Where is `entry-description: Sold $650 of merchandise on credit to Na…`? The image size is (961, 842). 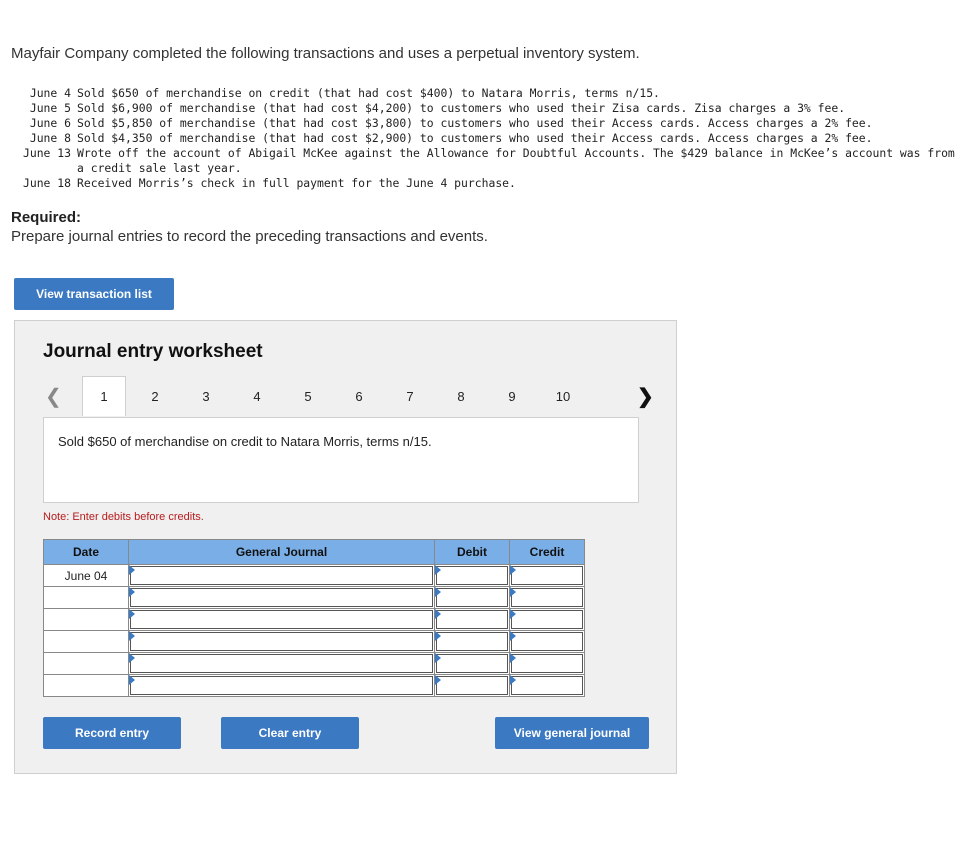 entry-description: Sold $650 of merchandise on credit to Na… is located at coordinates (245, 441).